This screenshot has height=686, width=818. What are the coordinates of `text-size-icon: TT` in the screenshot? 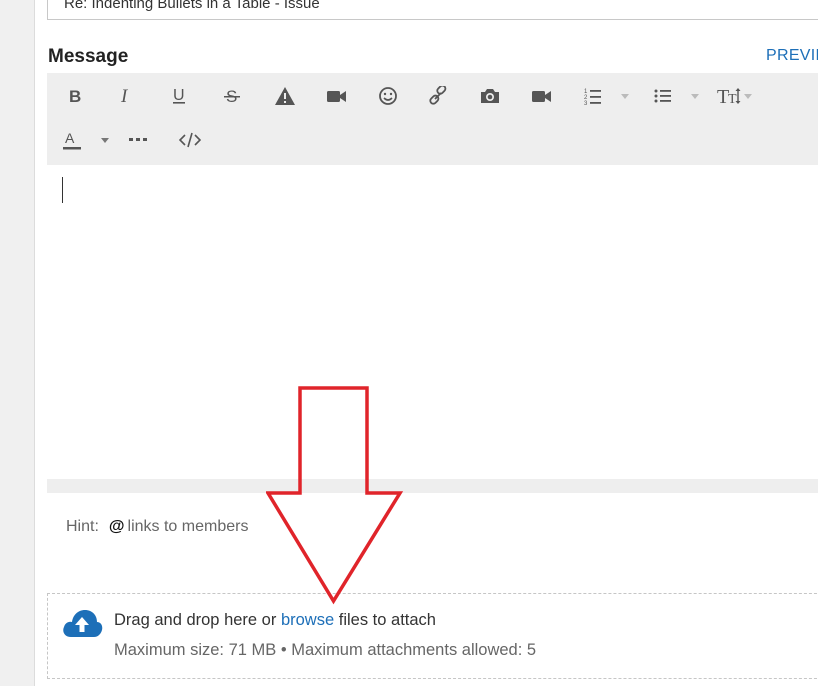 It's located at (730, 96).